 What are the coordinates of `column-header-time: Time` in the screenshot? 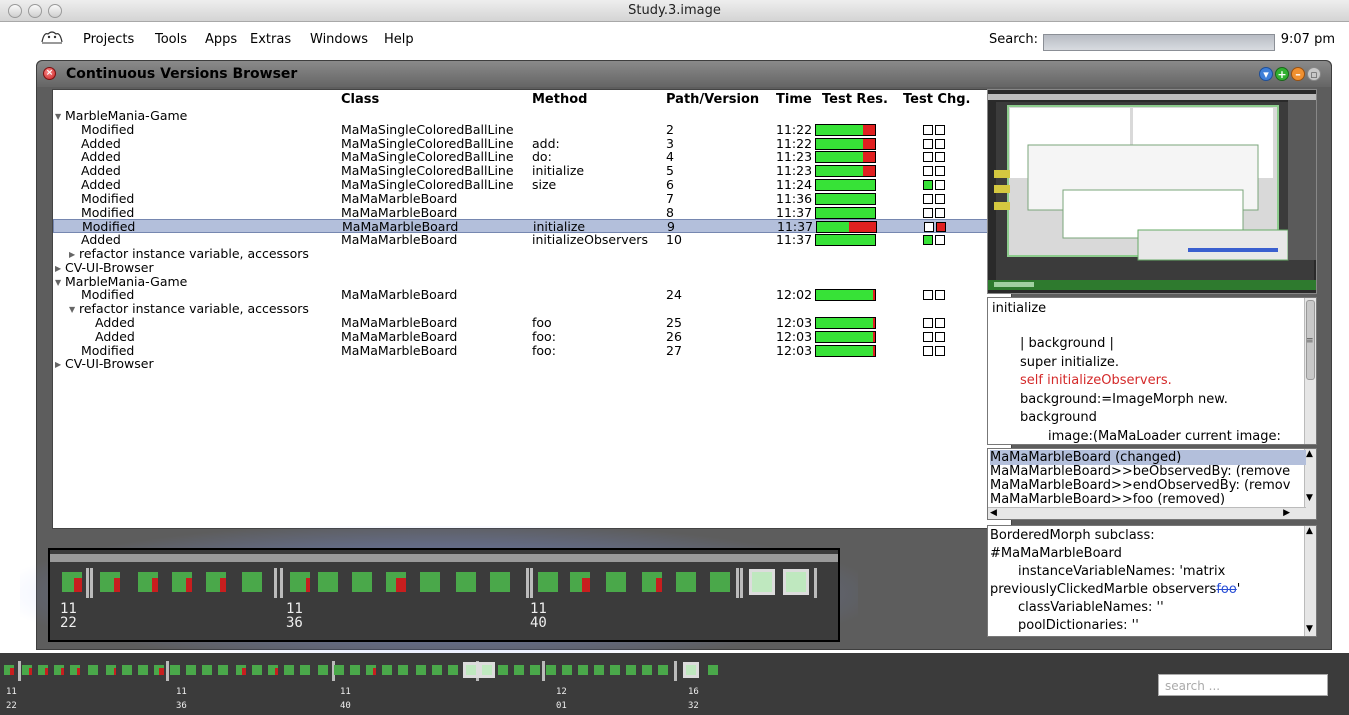 It's located at (794, 99).